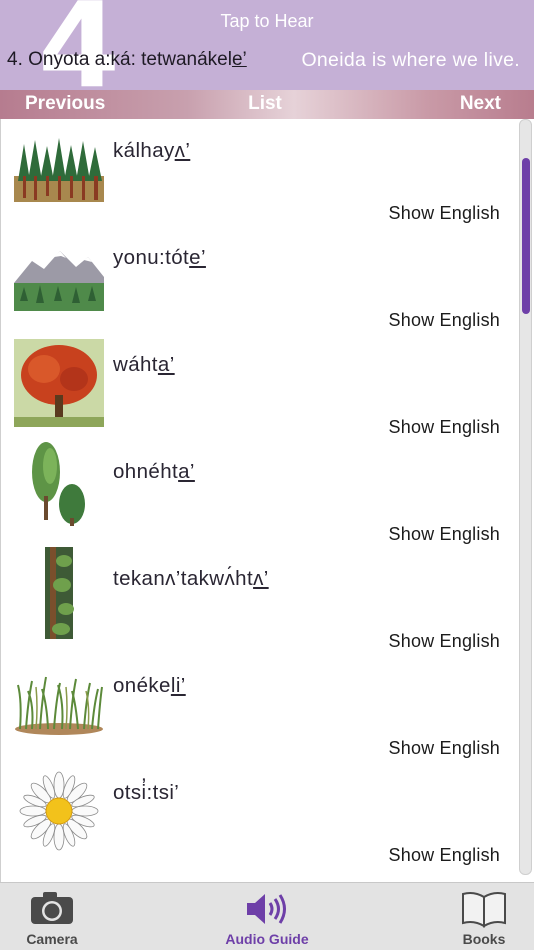  Describe the element at coordinates (267, 493) in the screenshot. I see `list-item: ohnéhta’ Show English` at that location.